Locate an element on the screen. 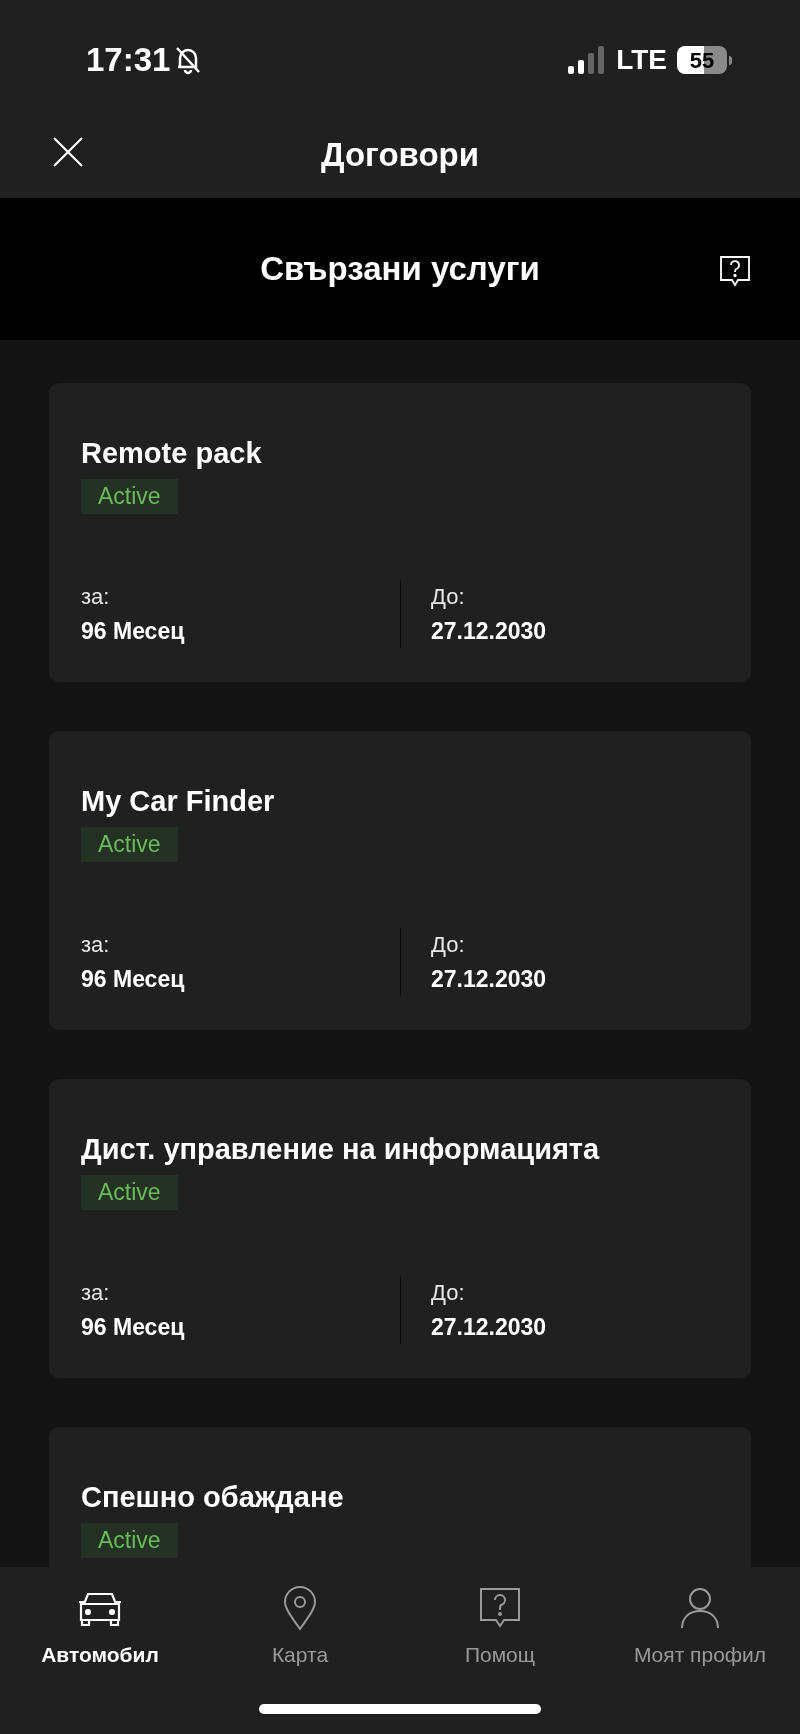 This screenshot has width=800, height=1734. service-name: Спешно обаждане is located at coordinates (213, 1497).